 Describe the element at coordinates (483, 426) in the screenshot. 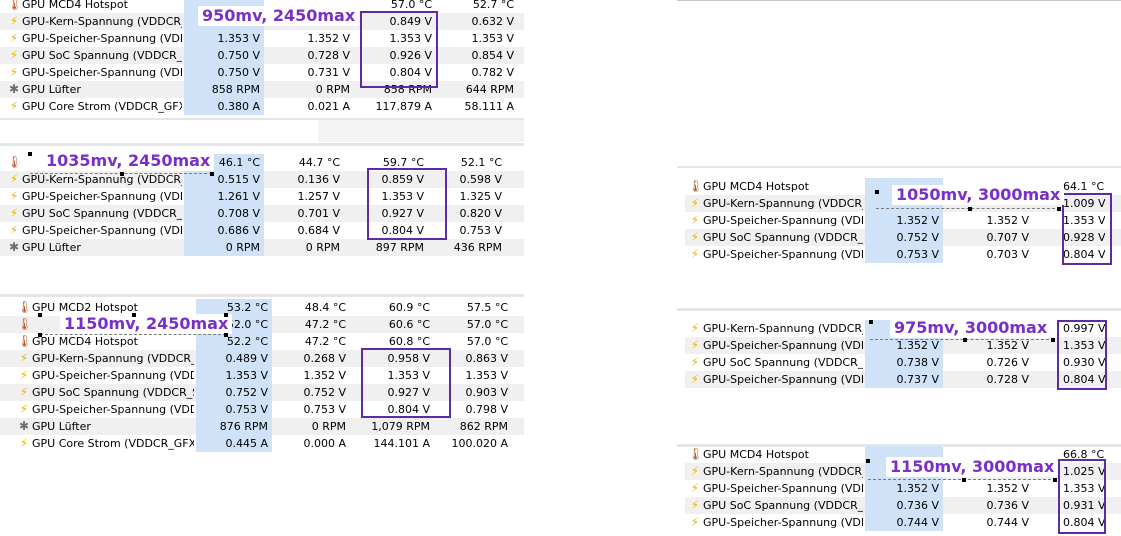

I see `avg-value: 862 RPM` at that location.